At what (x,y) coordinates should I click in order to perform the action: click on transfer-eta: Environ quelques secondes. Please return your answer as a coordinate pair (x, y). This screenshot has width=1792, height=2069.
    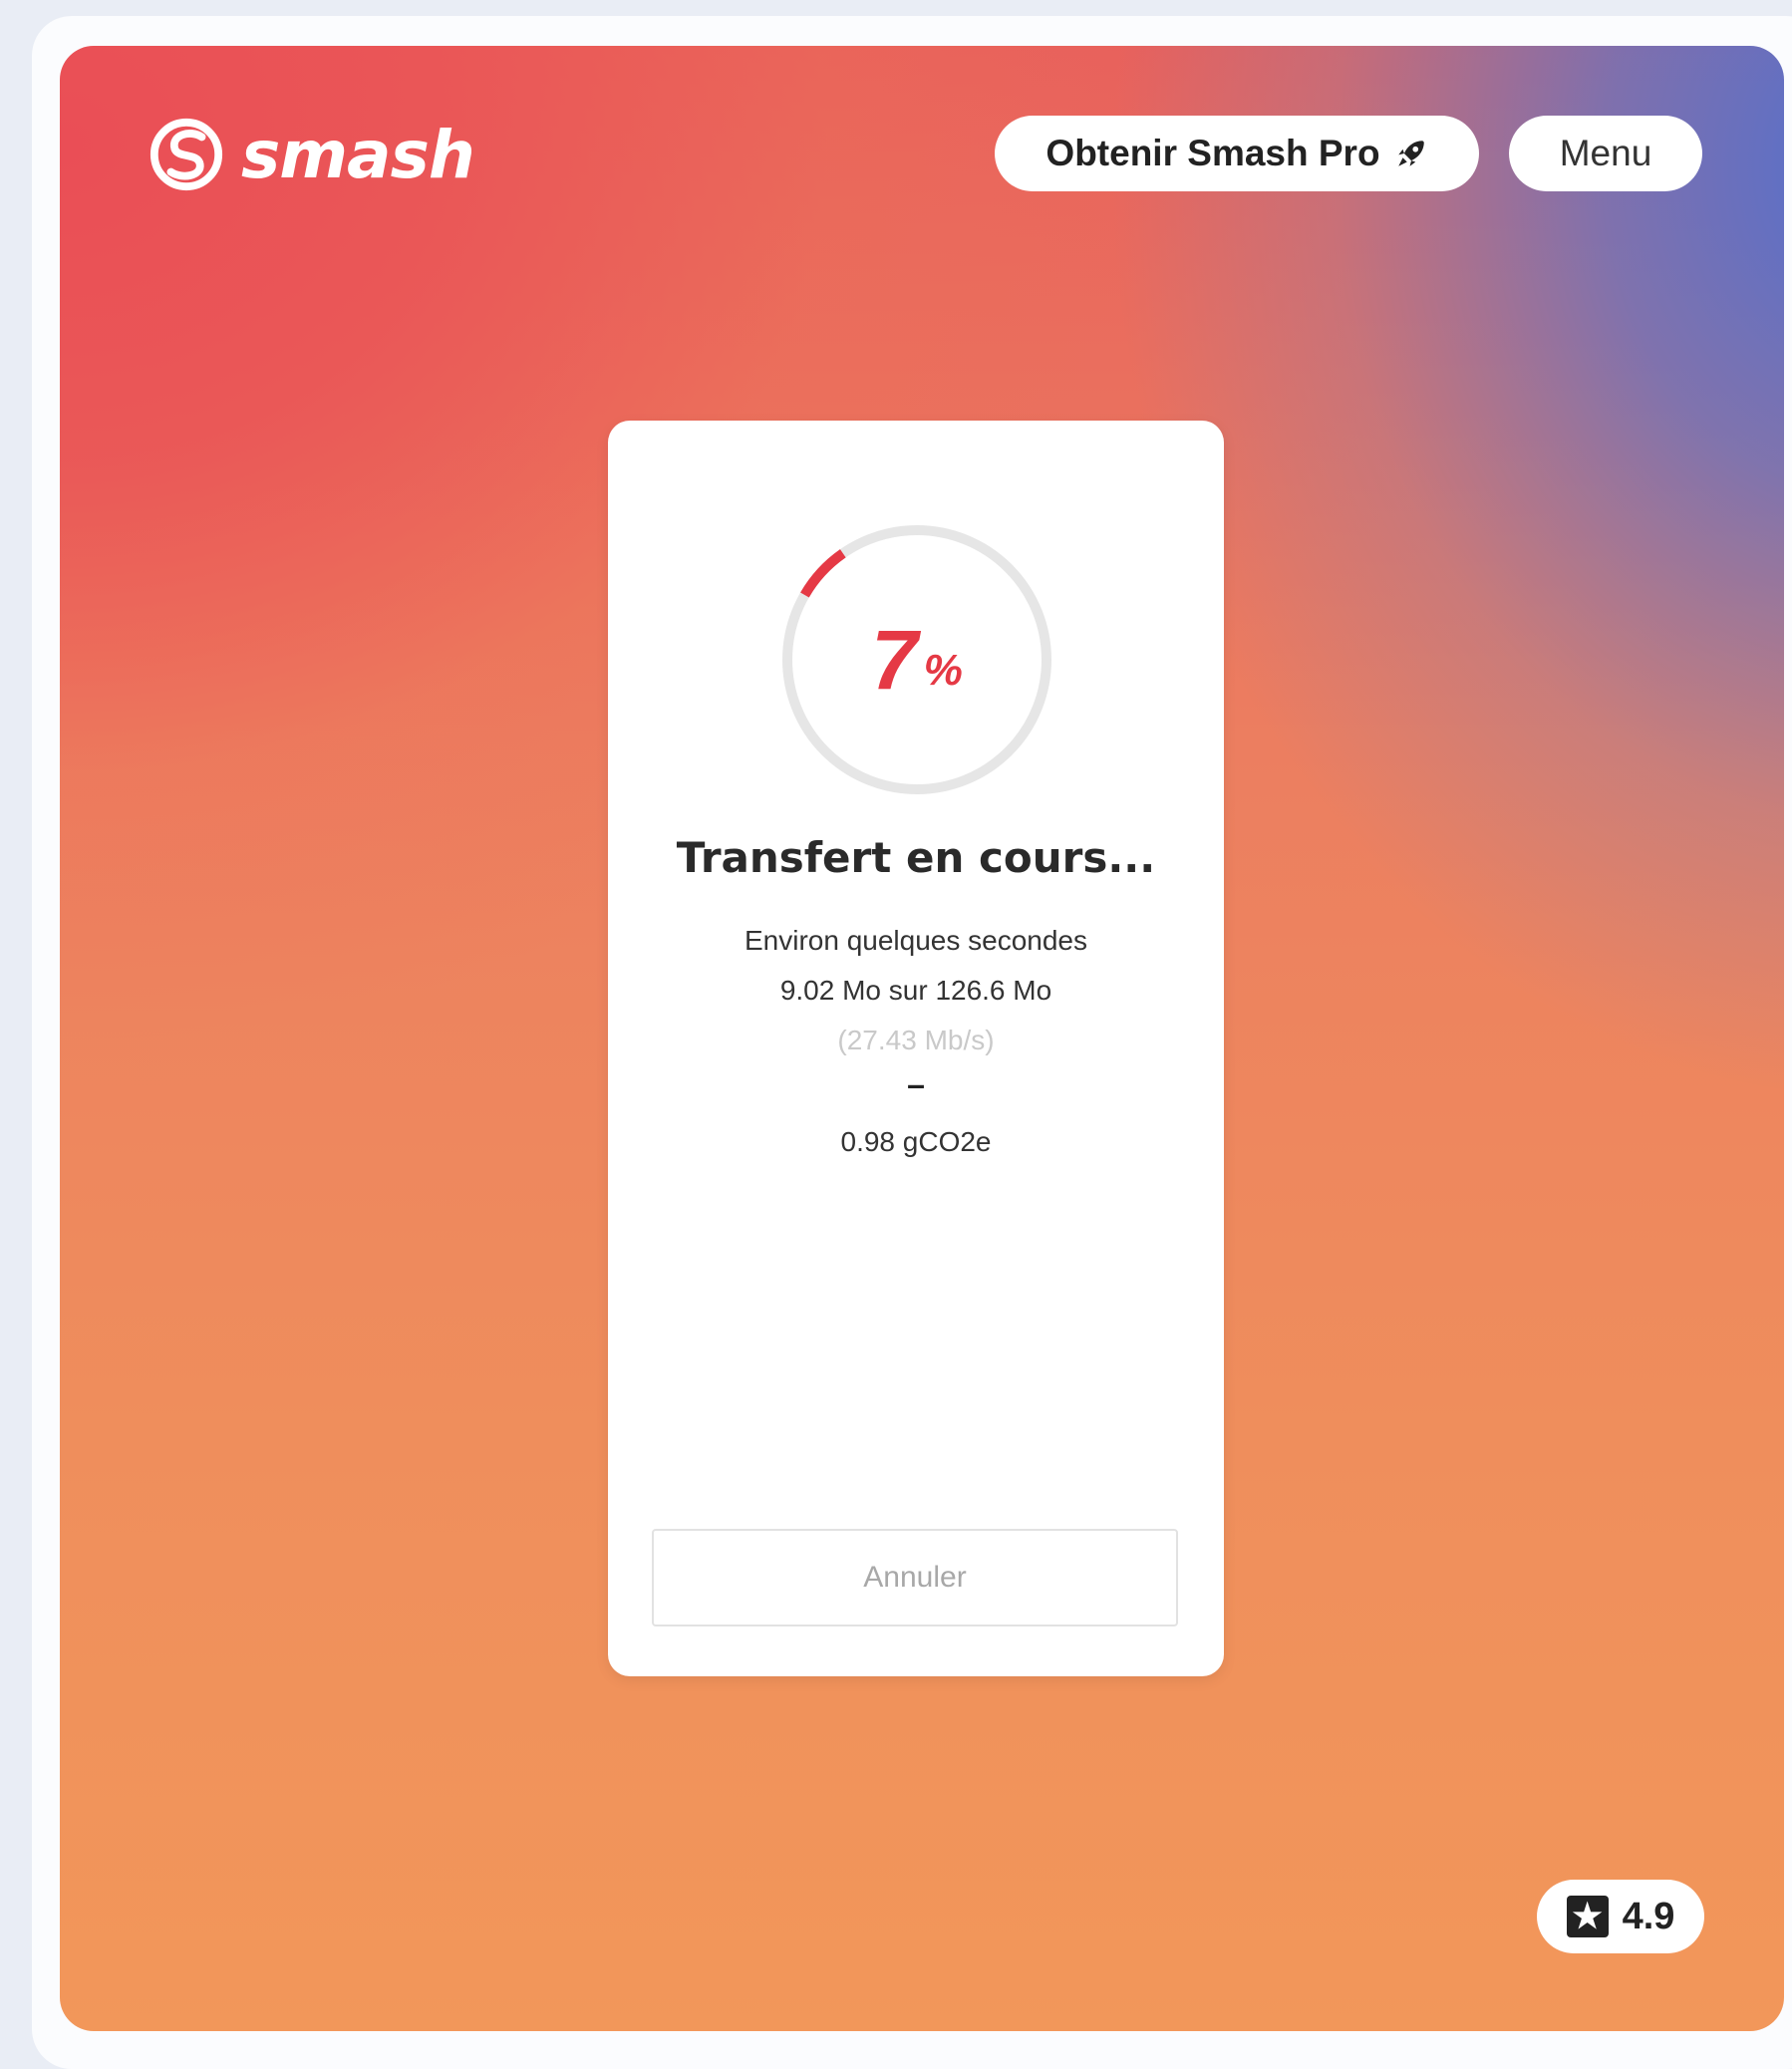
    Looking at the image, I should click on (915, 940).